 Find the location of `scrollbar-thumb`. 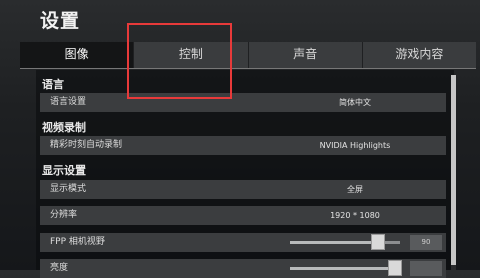

scrollbar-thumb is located at coordinates (453, 170).